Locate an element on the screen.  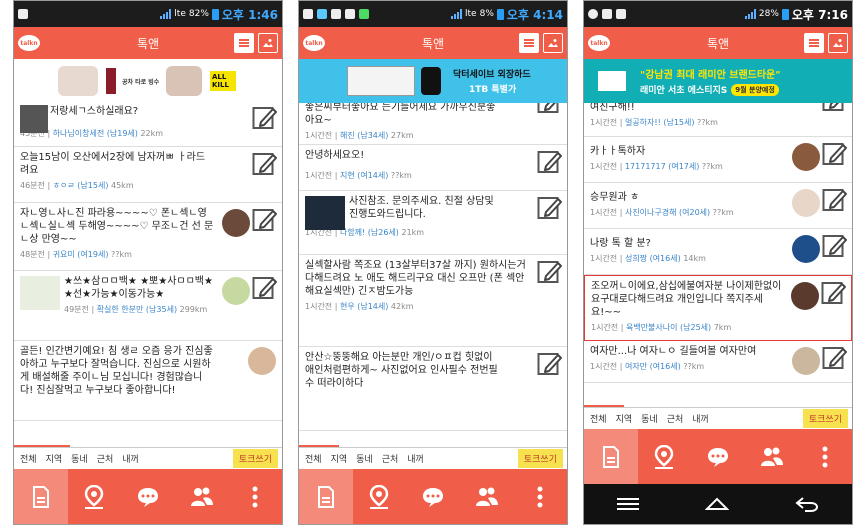
list-item: 카ㅏㅏ톡하자 1시간전 | 17171717 (여17세) ??km is located at coordinates (718, 160).